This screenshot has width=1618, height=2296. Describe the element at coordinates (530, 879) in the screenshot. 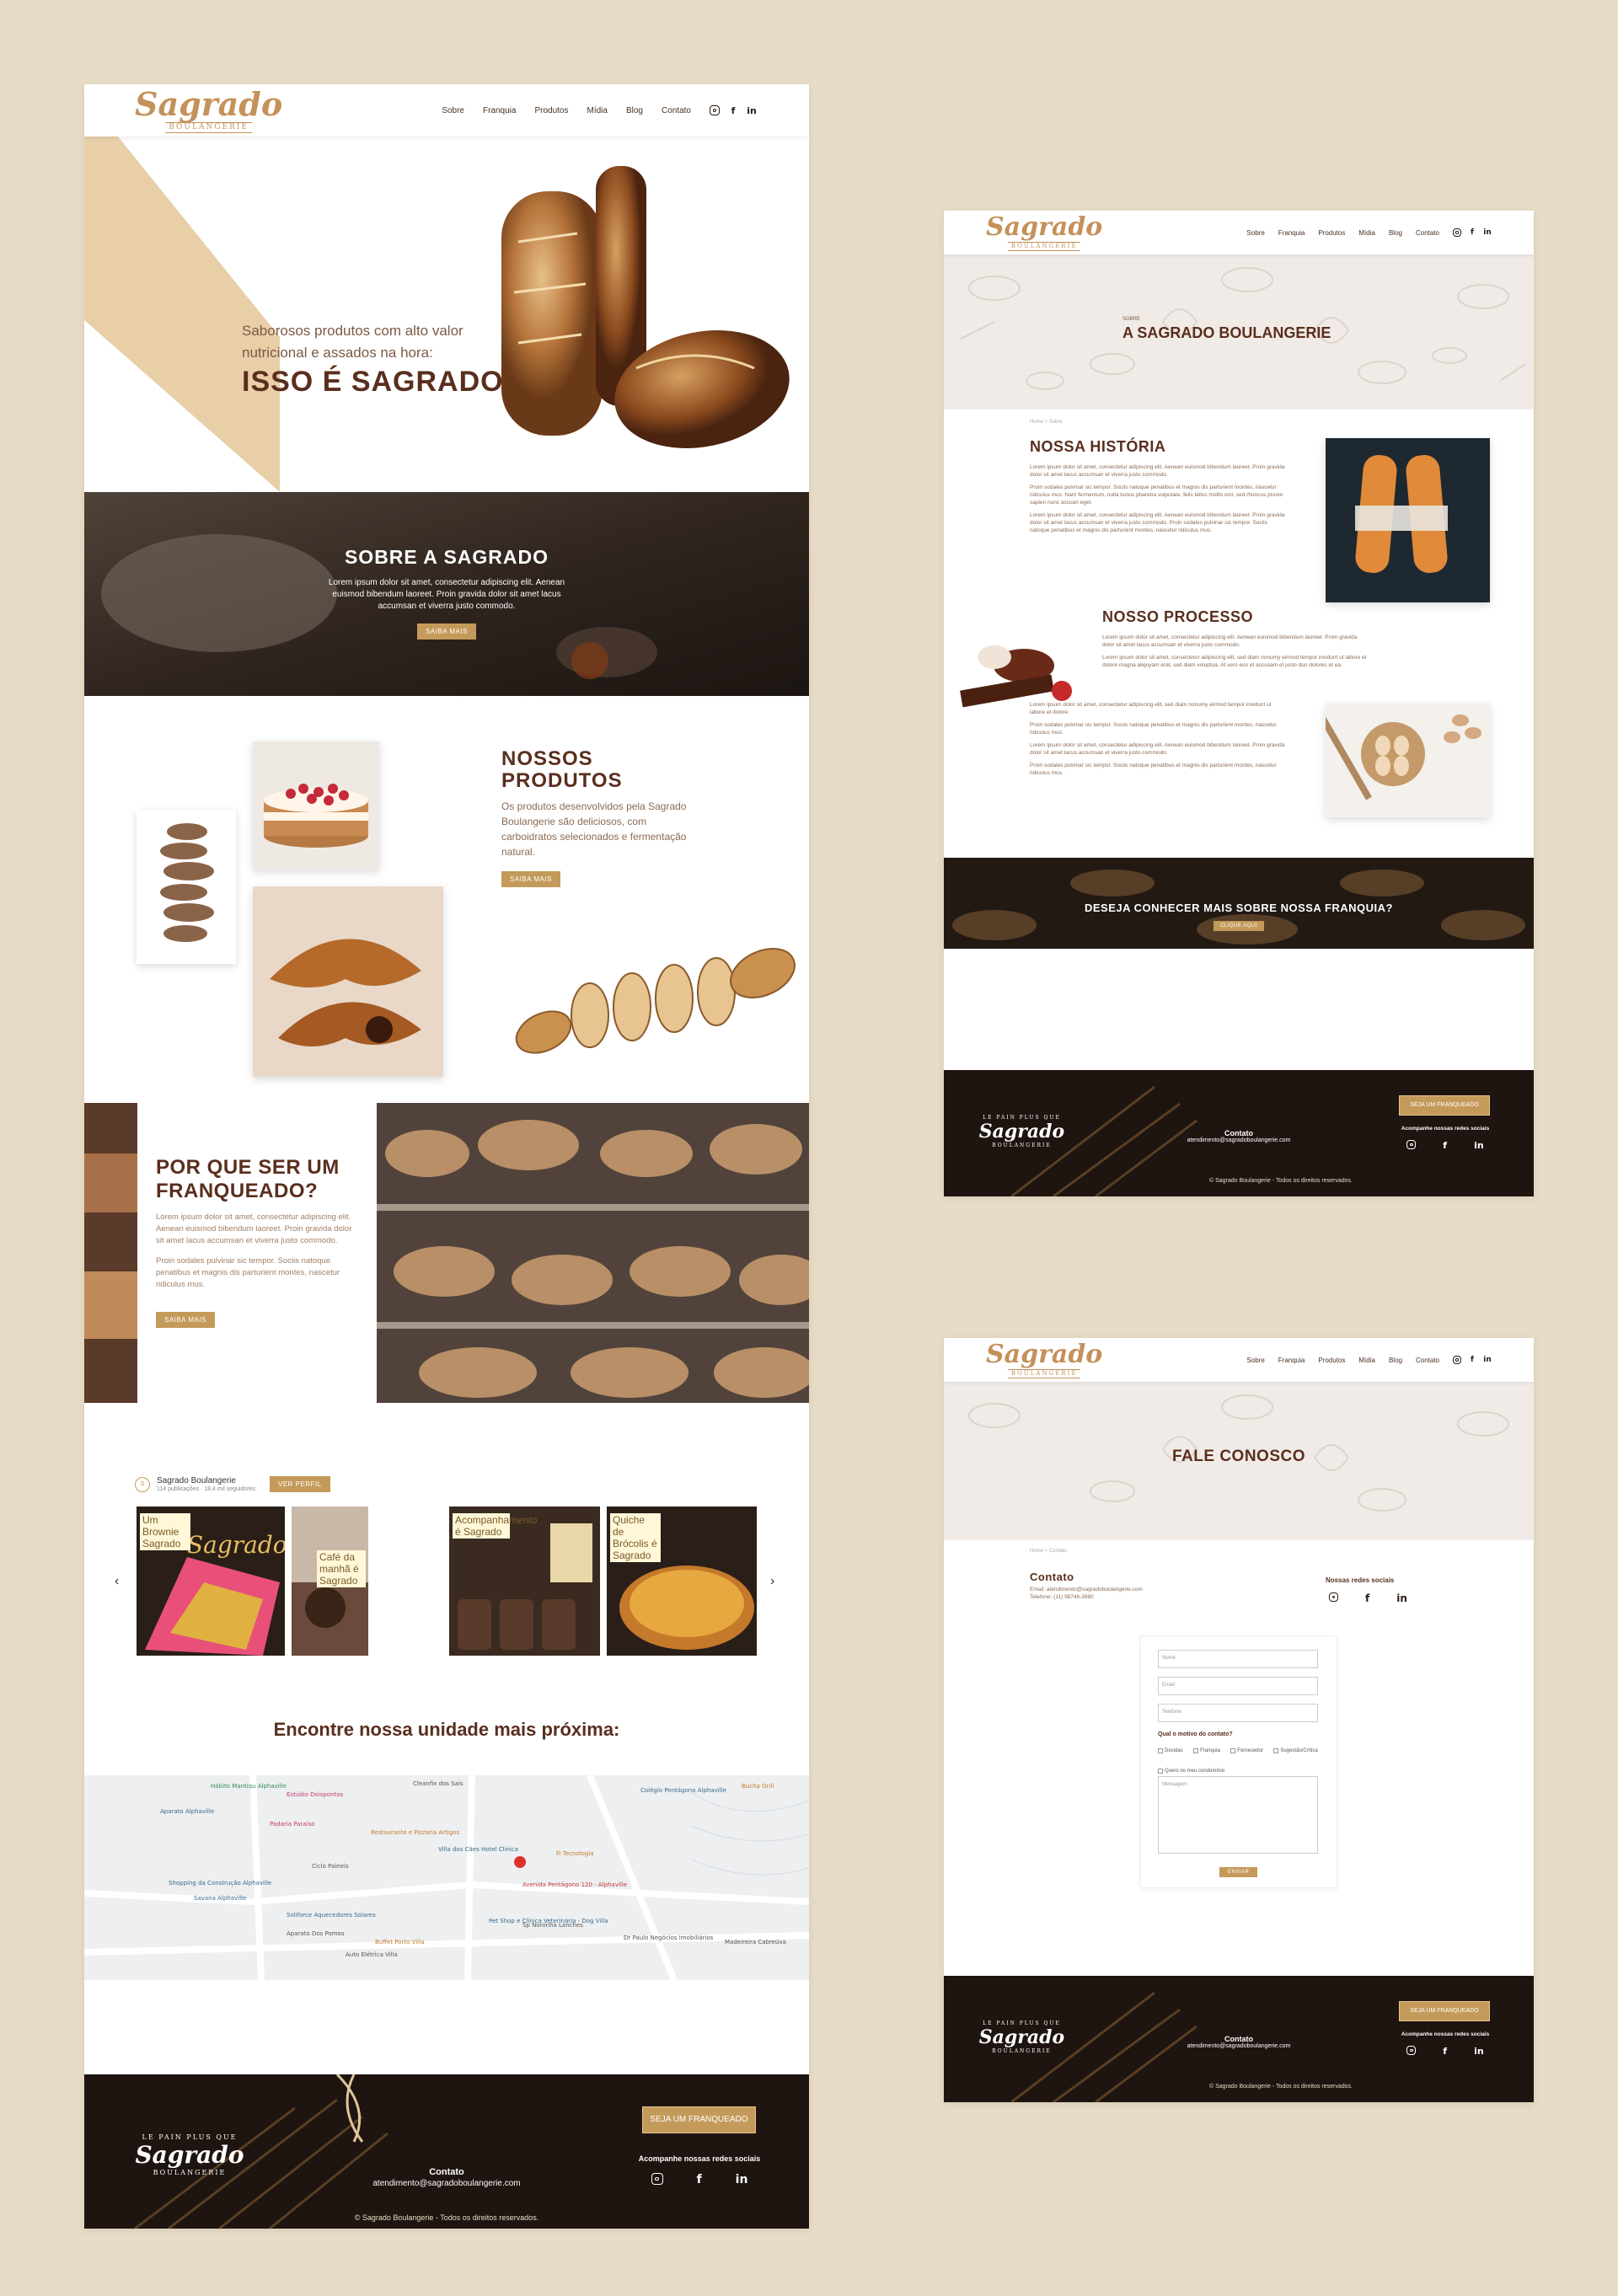

I see `produtos-saiba-mais-button: SAIBA MAIS` at that location.